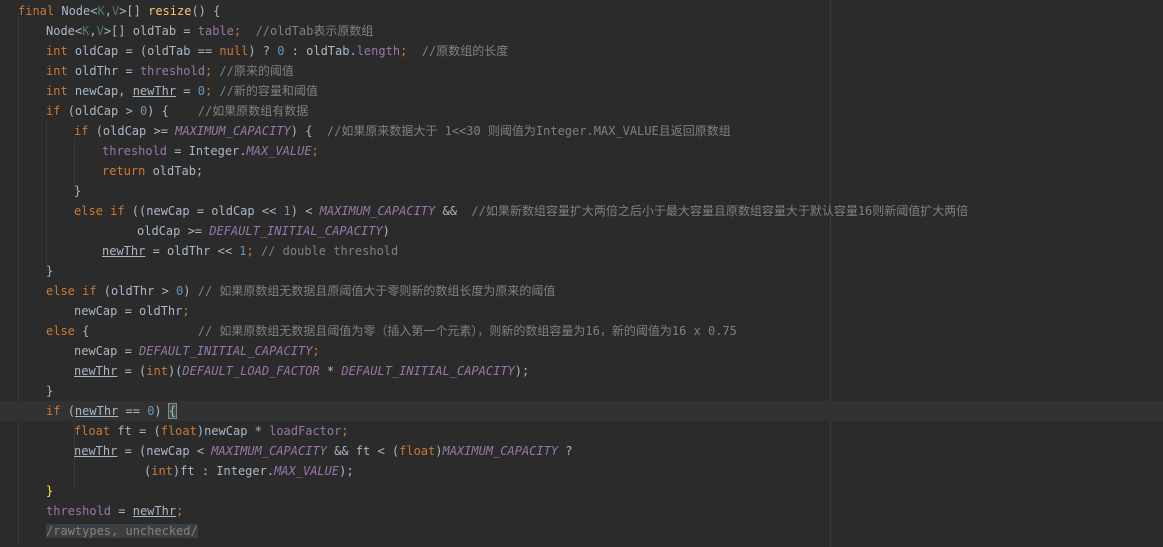 The image size is (1163, 547). I want to click on code-line: threshold = Integer.MAX_VALUE;, so click(581, 151).